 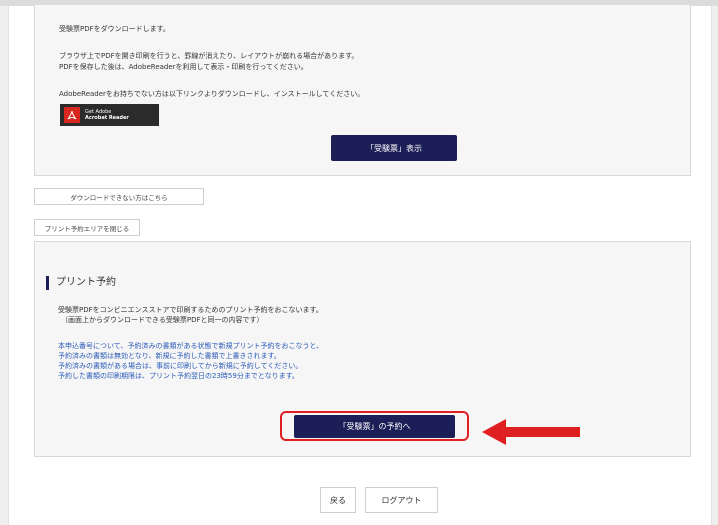 I want to click on print-note-line: 予約済みの書類は無効となり、新規に予約した書類で上書きされます。, so click(x=169, y=356).